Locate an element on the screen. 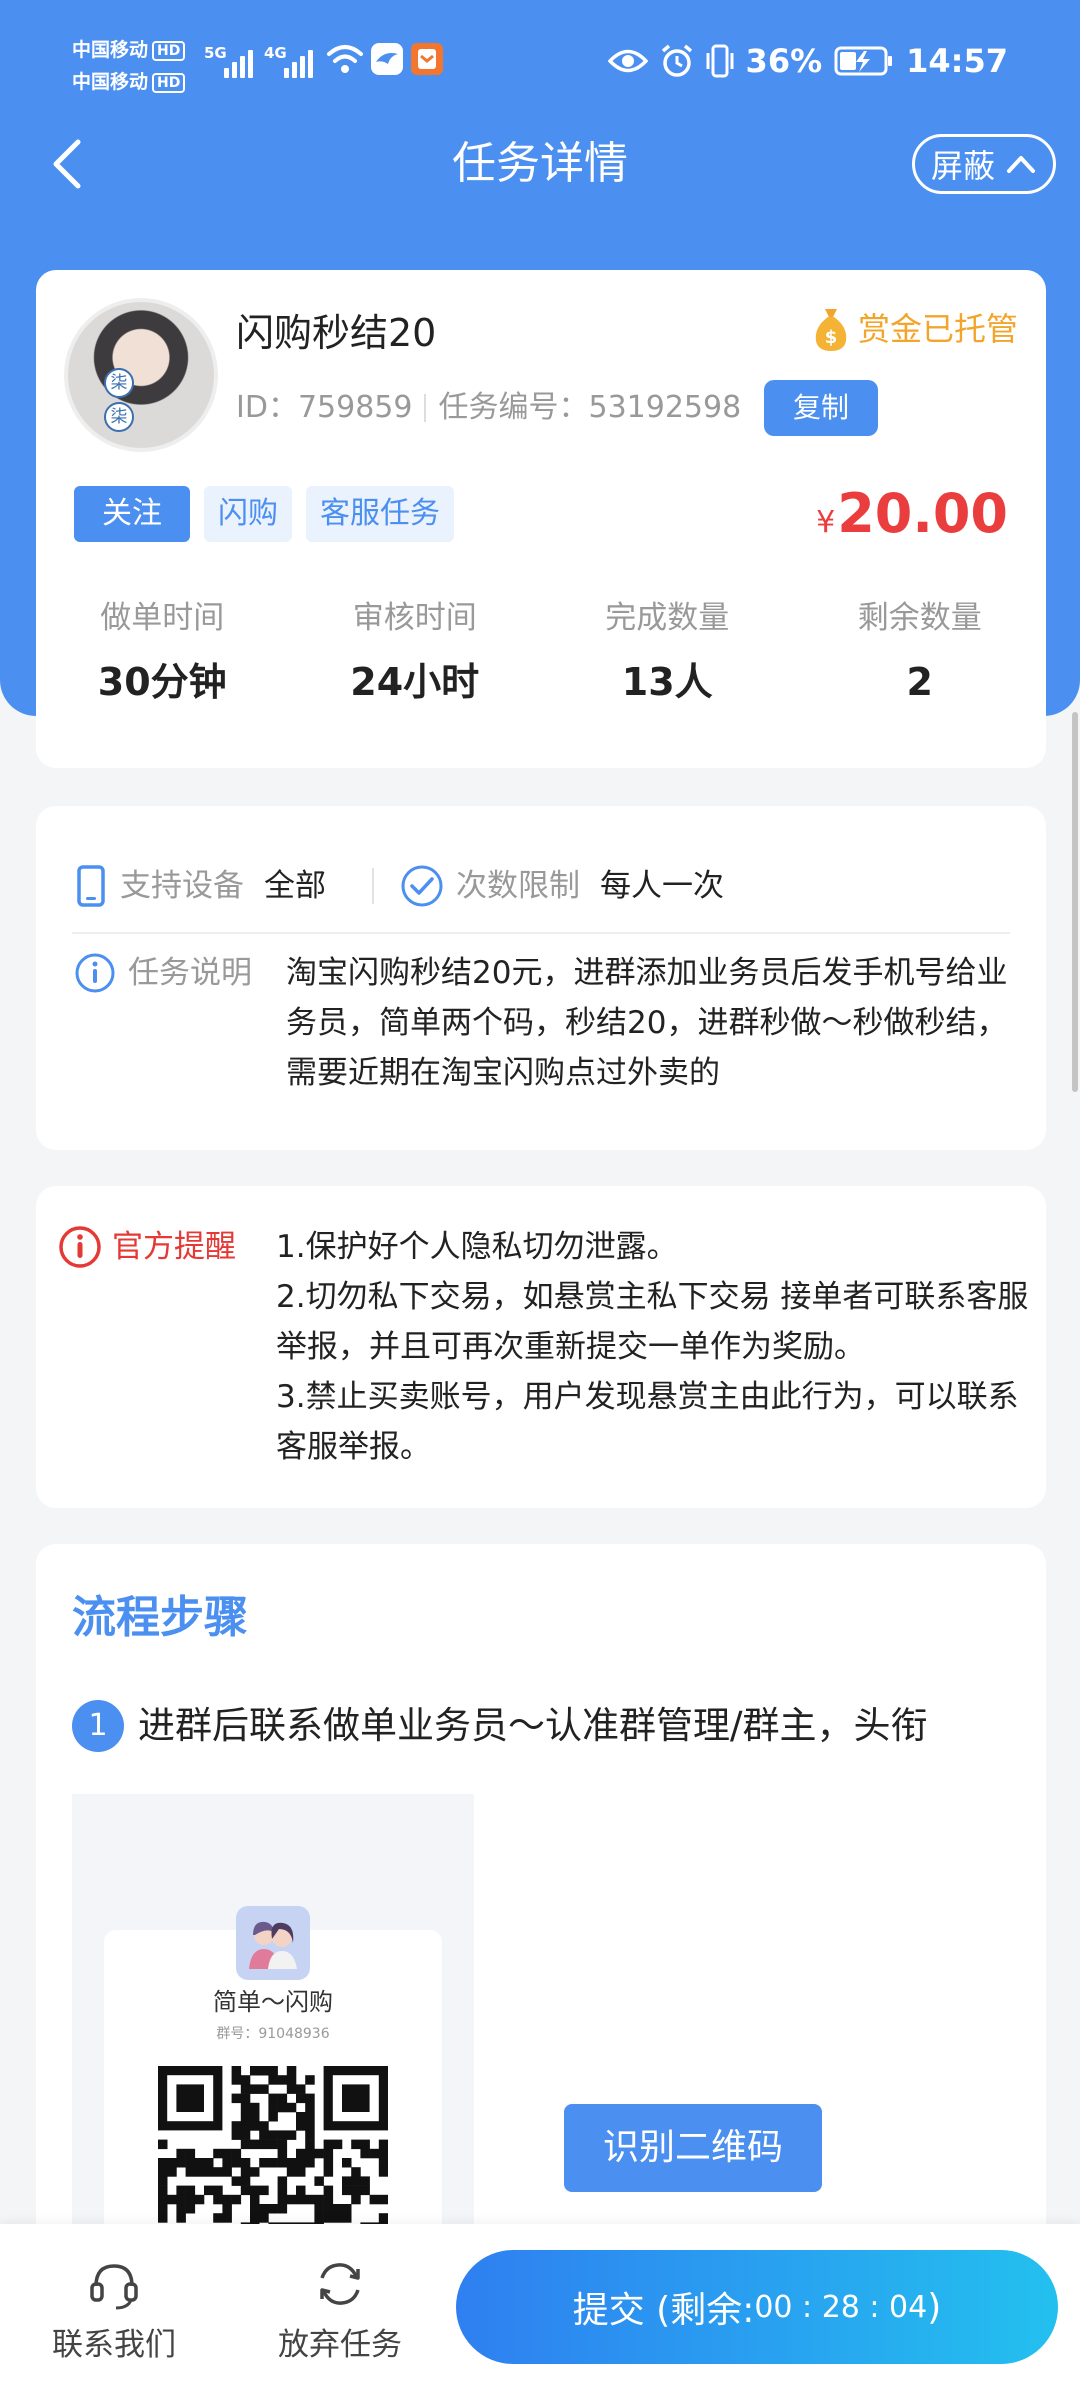 This screenshot has height=2388, width=1080. carrier-info: 中国移动 HD 中国移动 HD is located at coordinates (129, 66).